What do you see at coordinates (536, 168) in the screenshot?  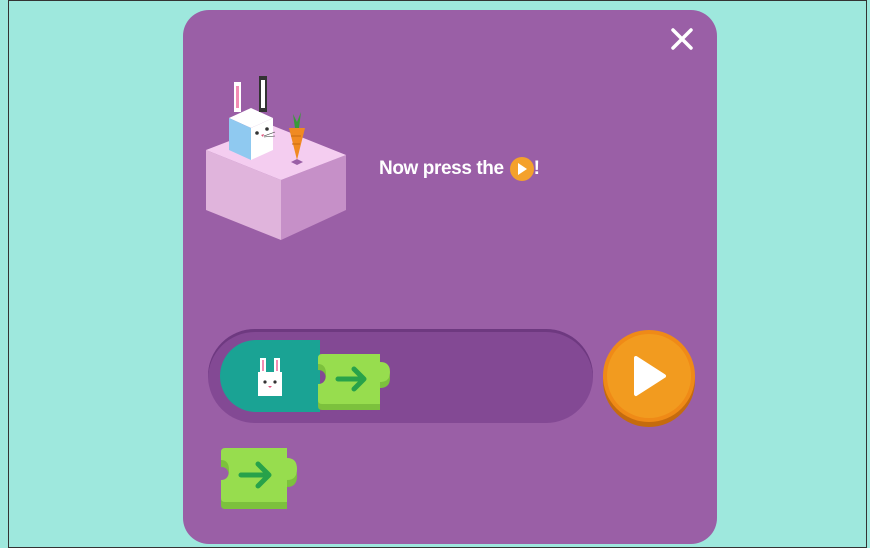 I see `instruction-suffix: !` at bounding box center [536, 168].